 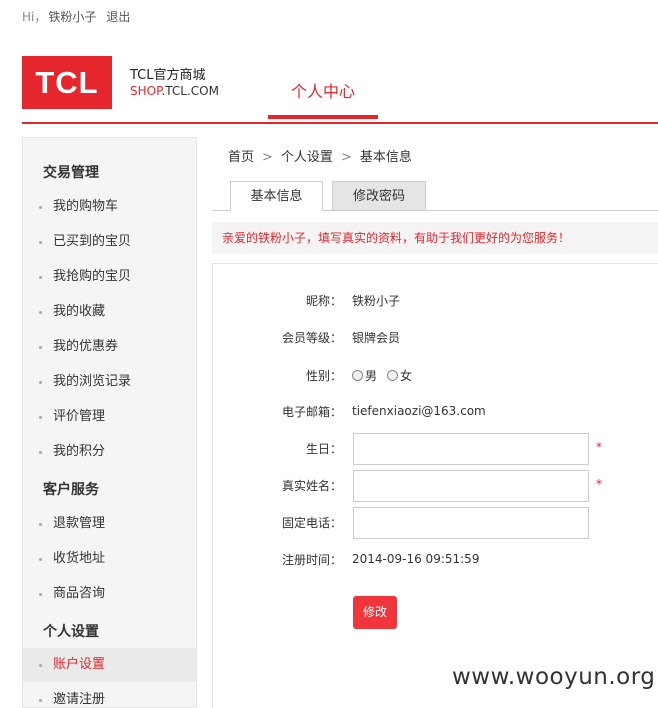 What do you see at coordinates (323, 90) in the screenshot?
I see `nav-personal-center: 个人中心` at bounding box center [323, 90].